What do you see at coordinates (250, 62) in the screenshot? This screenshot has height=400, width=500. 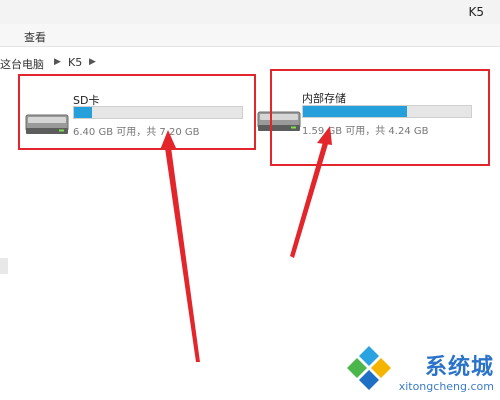 I see `address-bar: 这台电脑 ▶ K5 ▶` at bounding box center [250, 62].